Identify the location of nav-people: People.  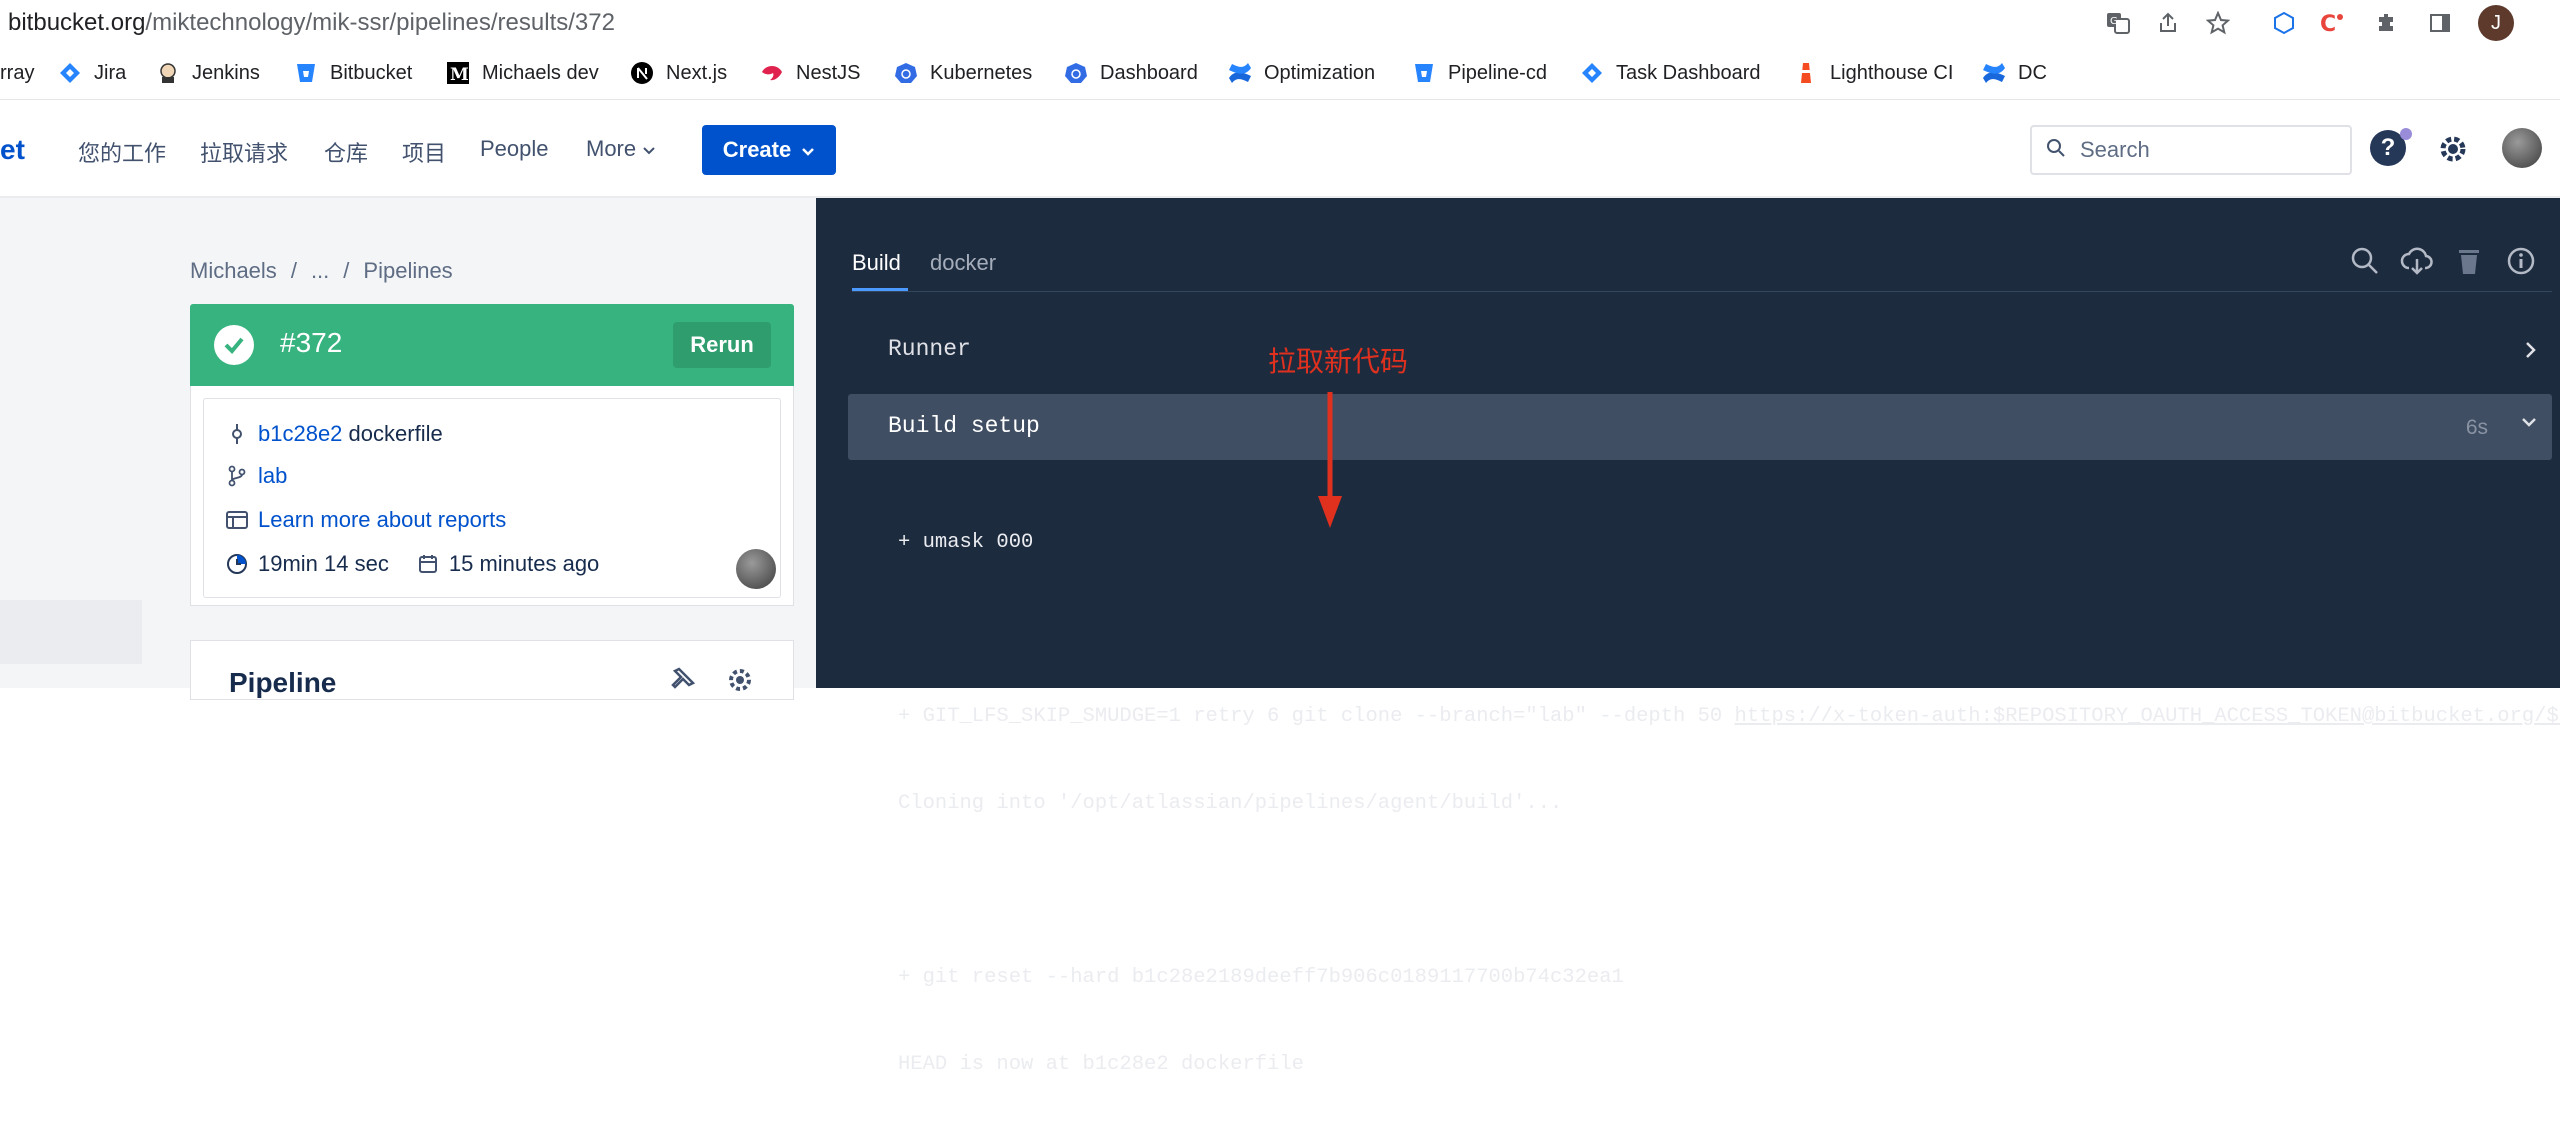
(514, 149).